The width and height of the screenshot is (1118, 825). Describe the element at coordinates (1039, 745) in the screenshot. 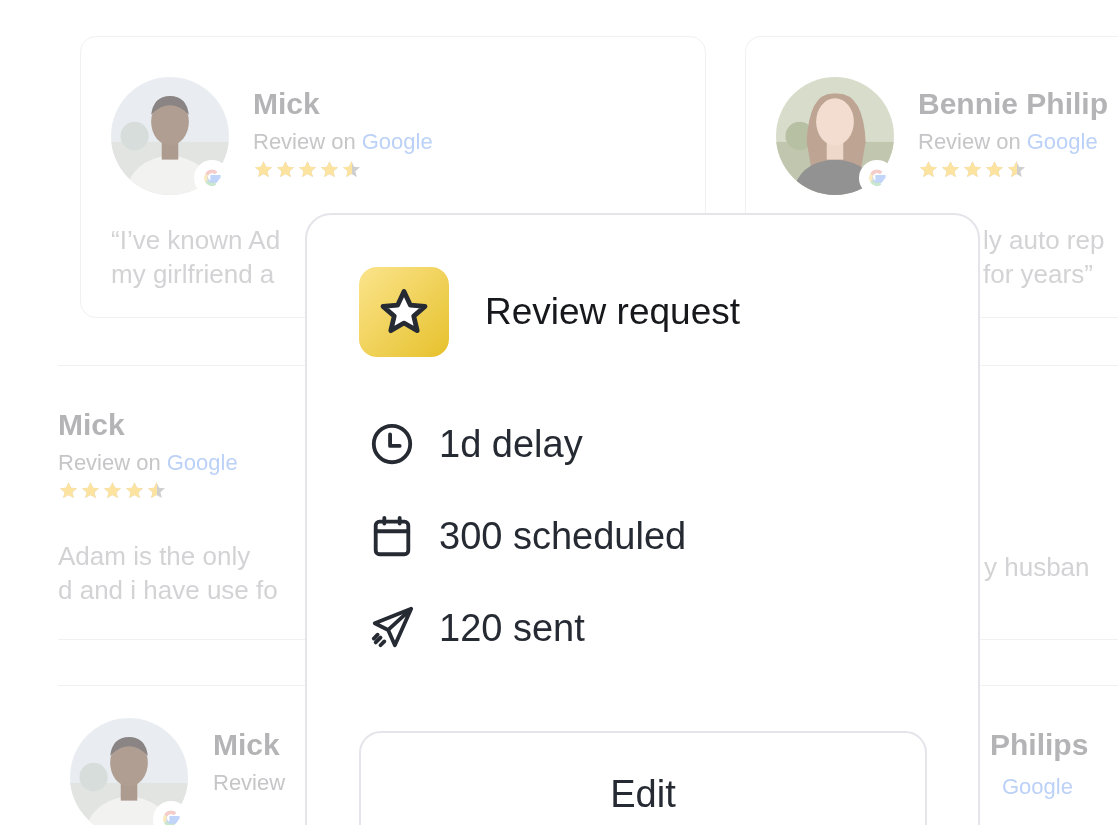

I see `reviewer-name: Philips` at that location.